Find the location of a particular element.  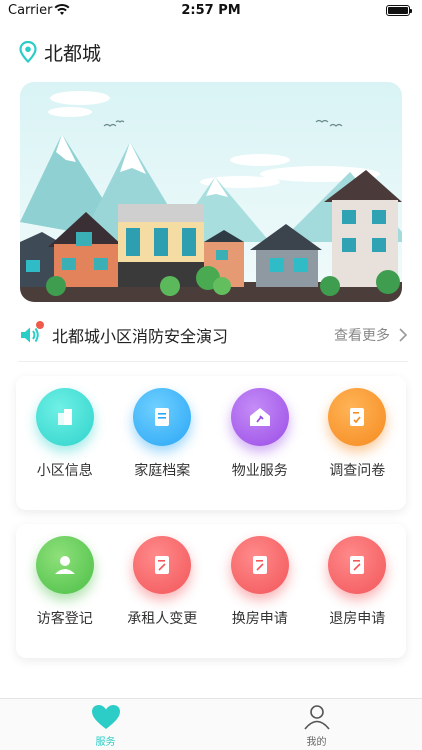

tab-mine: 我的 is located at coordinates (316, 724).